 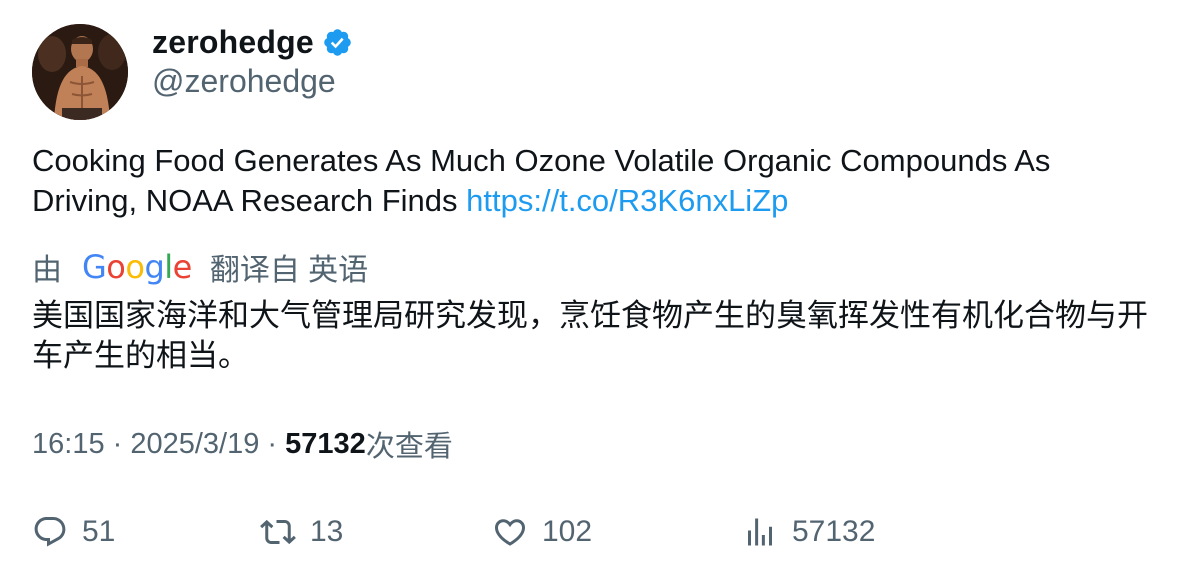 What do you see at coordinates (567, 531) in the screenshot?
I see `like-count: 102` at bounding box center [567, 531].